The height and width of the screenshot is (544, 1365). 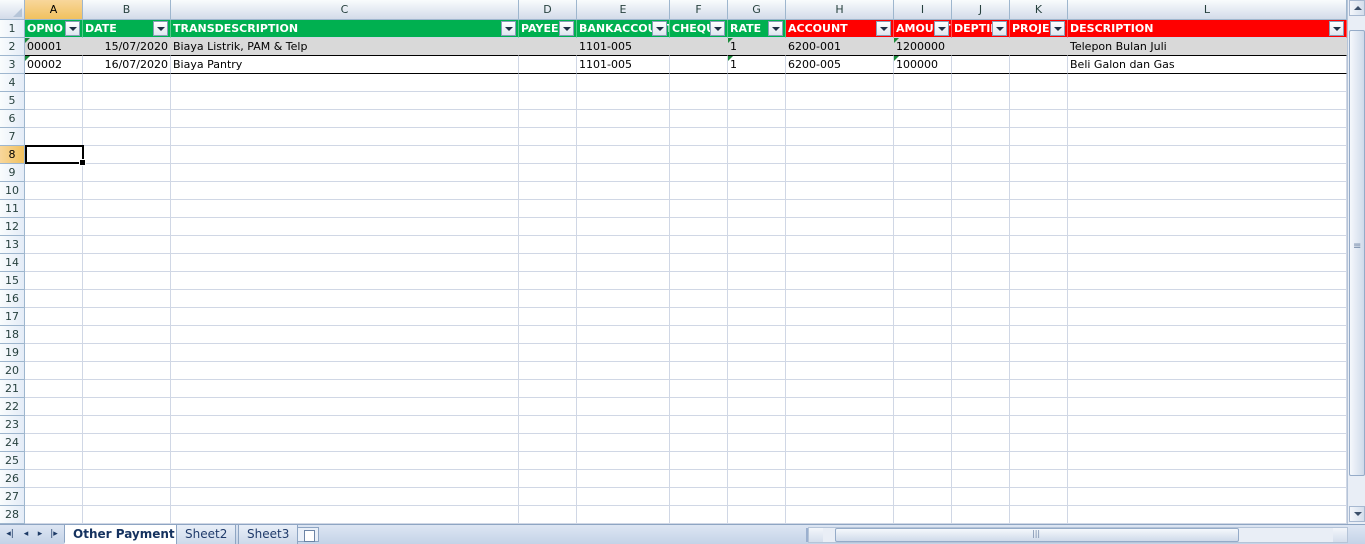 I want to click on cell-j24, so click(x=981, y=443).